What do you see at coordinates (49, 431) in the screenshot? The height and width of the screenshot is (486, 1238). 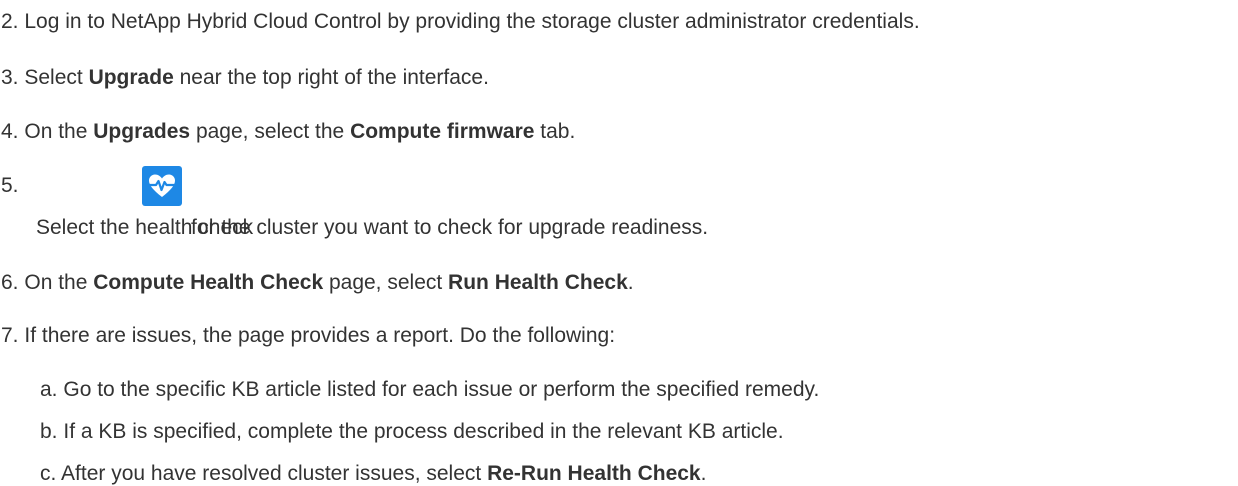 I see `substep-letter: b.` at bounding box center [49, 431].